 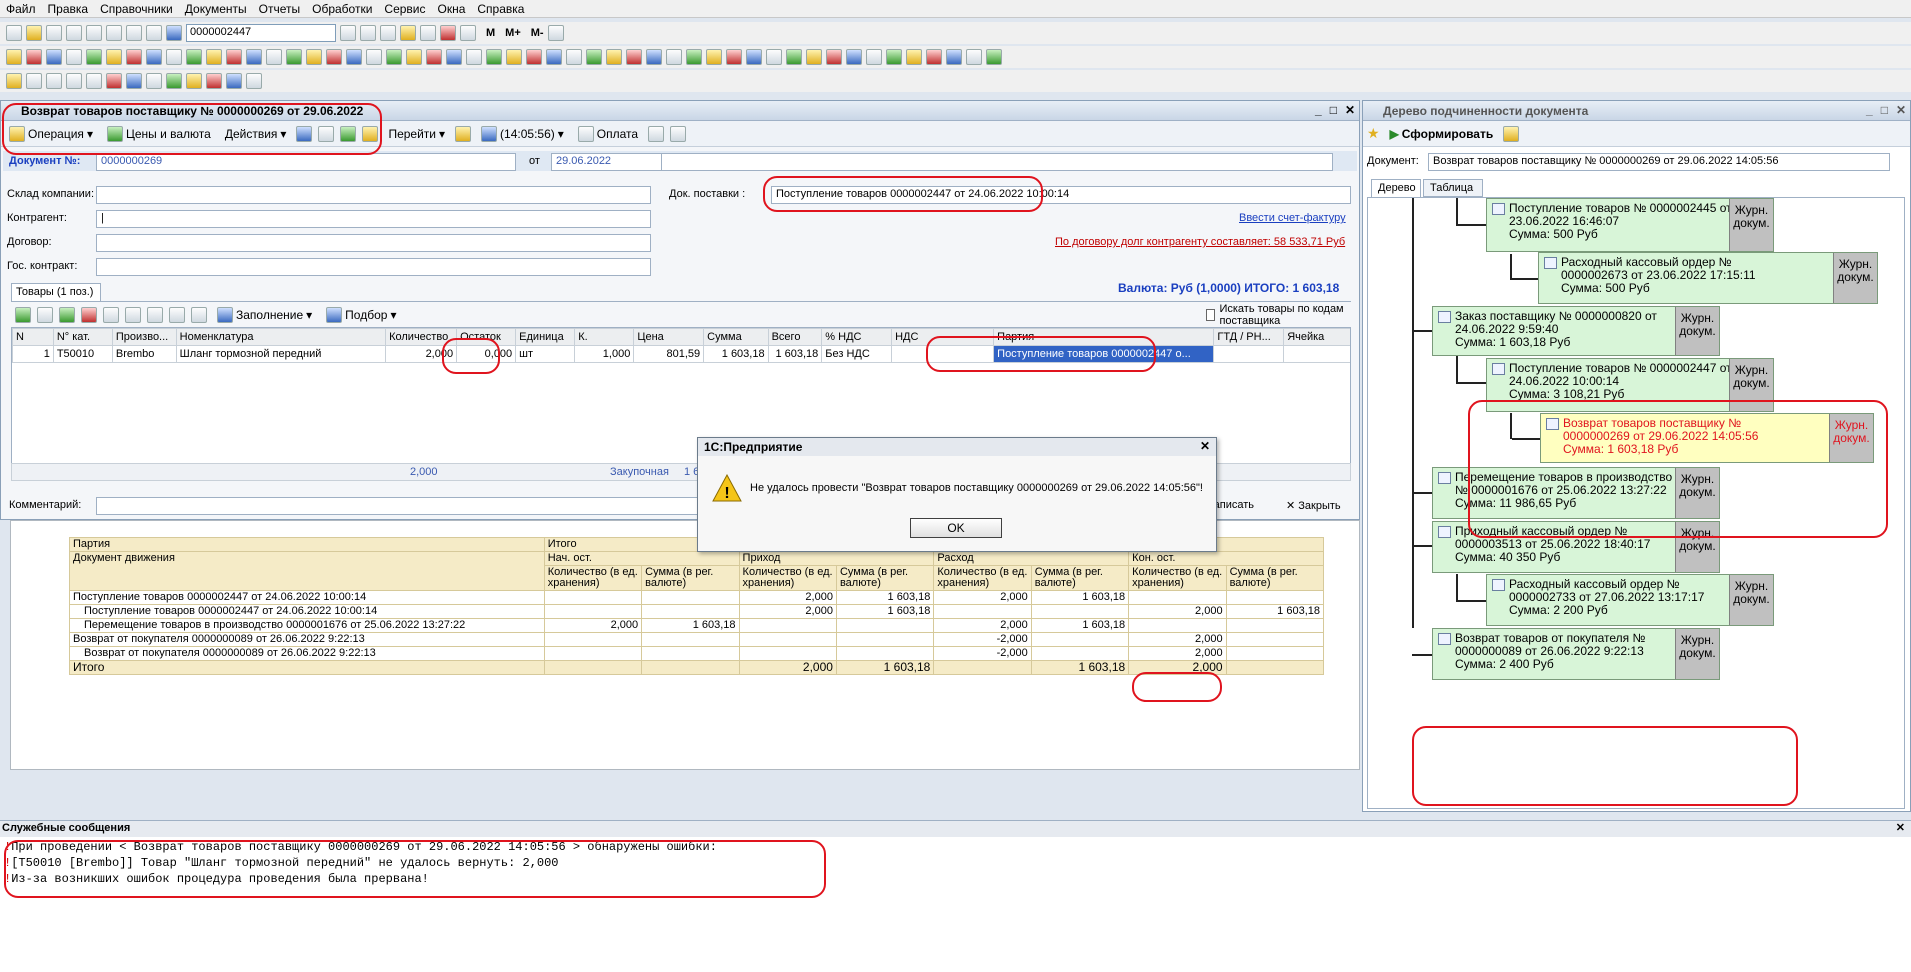 What do you see at coordinates (1104, 337) in the screenshot?
I see `col-header: Партия` at bounding box center [1104, 337].